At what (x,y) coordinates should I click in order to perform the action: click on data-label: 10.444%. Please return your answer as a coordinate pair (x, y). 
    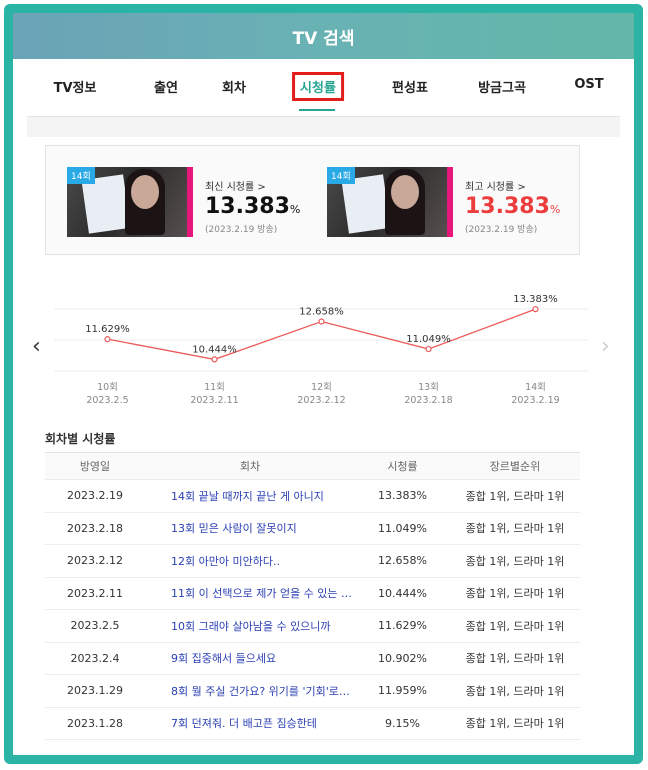
    Looking at the image, I should click on (214, 349).